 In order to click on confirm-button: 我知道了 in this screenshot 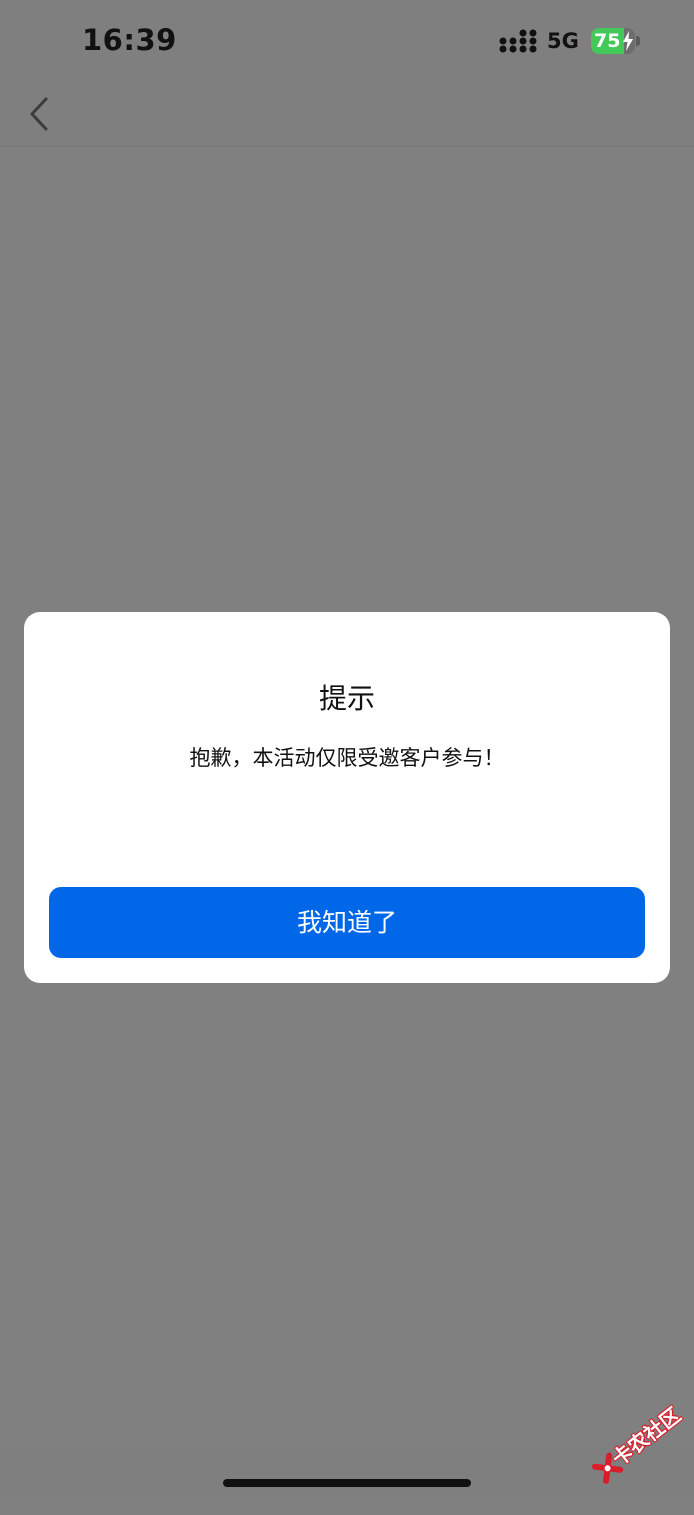, I will do `click(347, 922)`.